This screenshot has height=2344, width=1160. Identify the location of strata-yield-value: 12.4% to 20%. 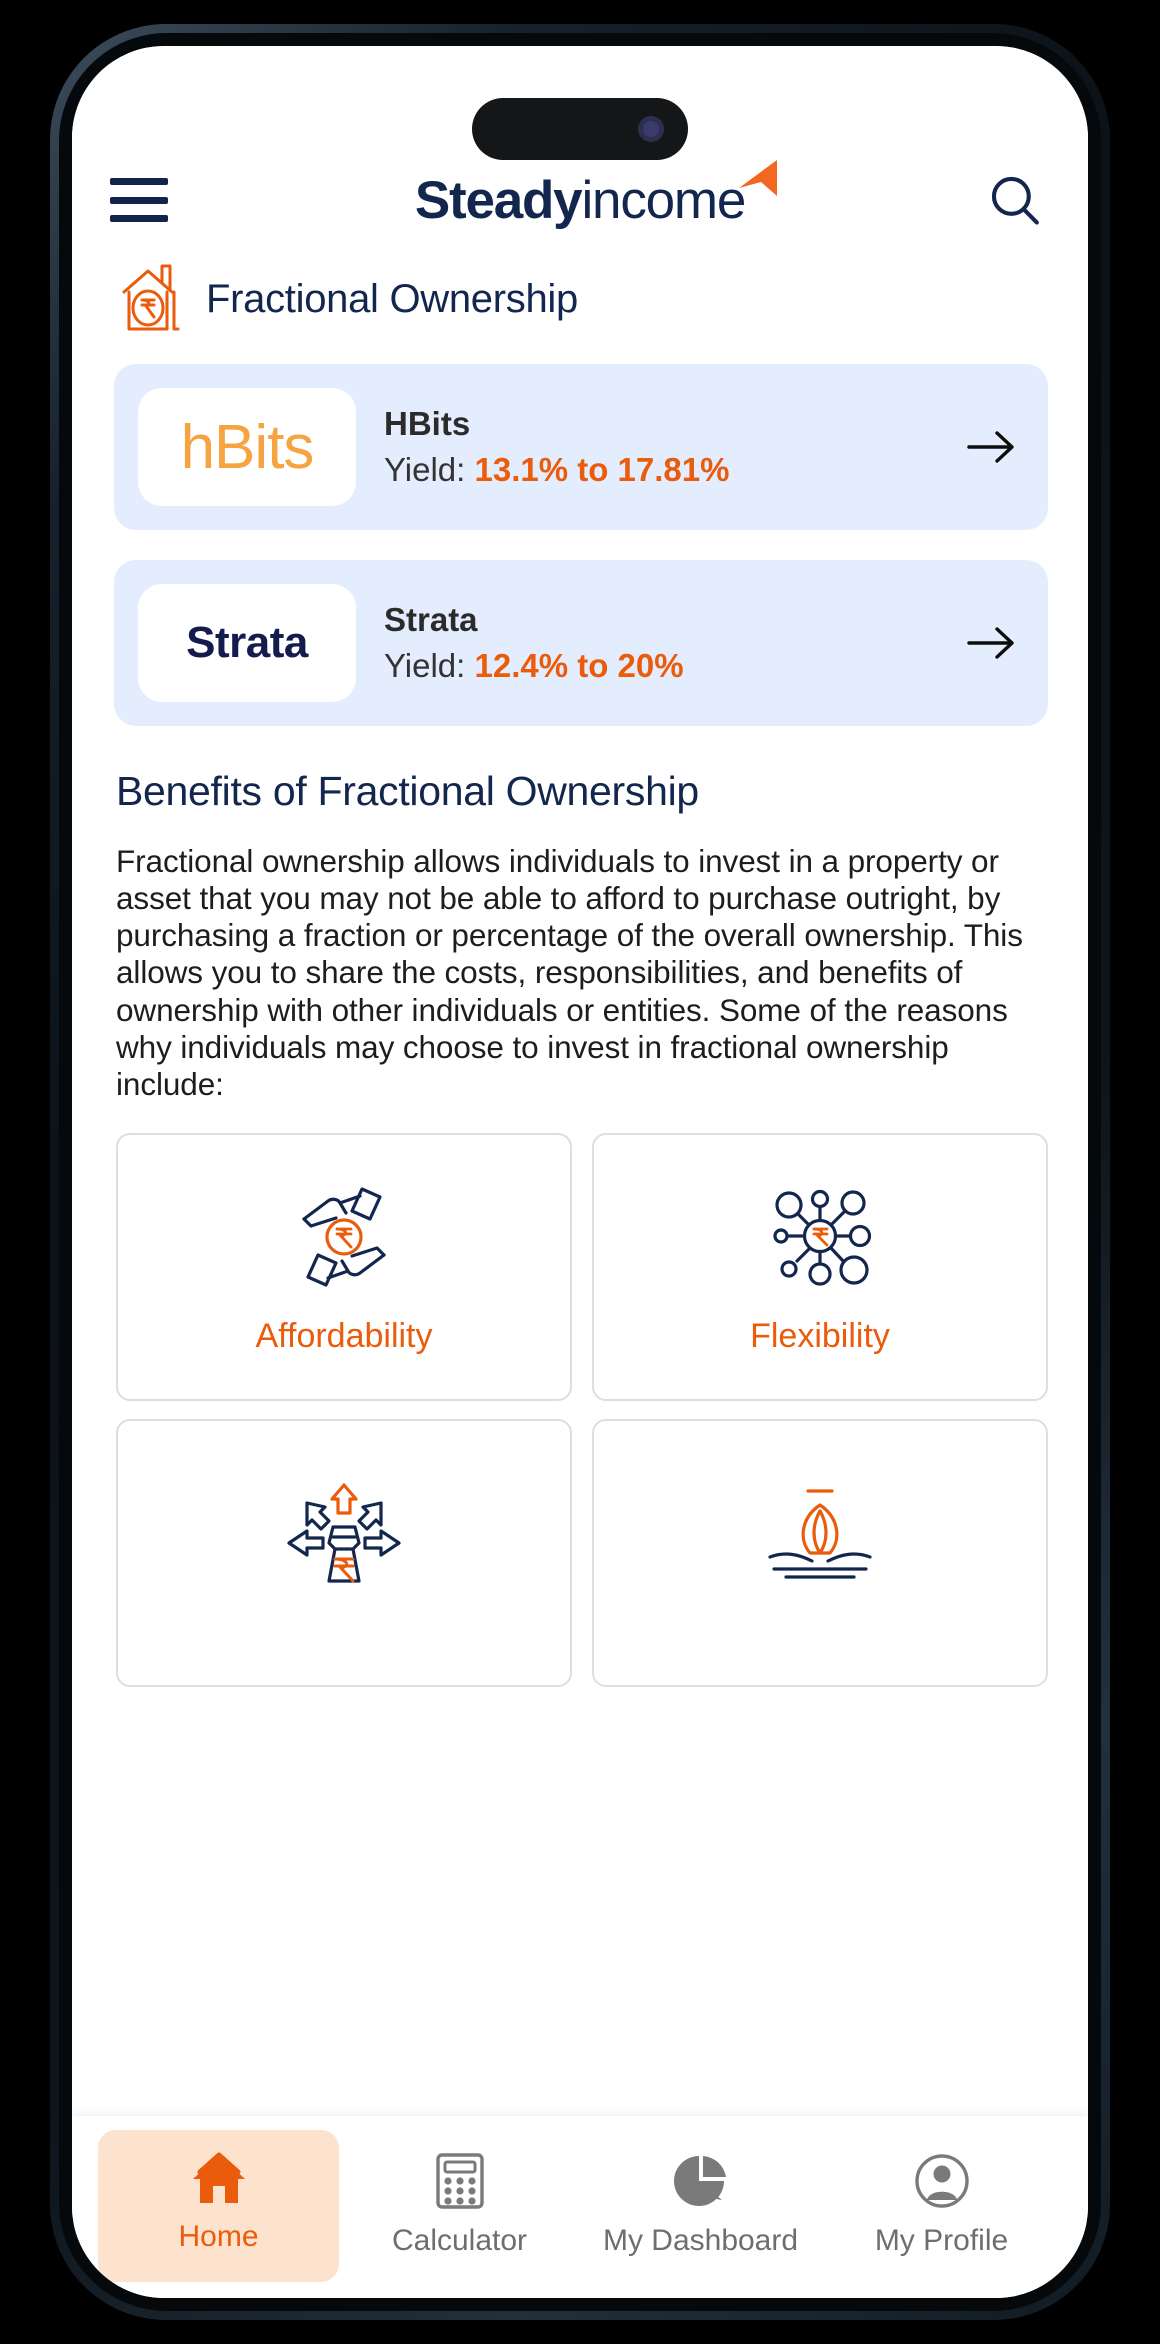
(579, 665).